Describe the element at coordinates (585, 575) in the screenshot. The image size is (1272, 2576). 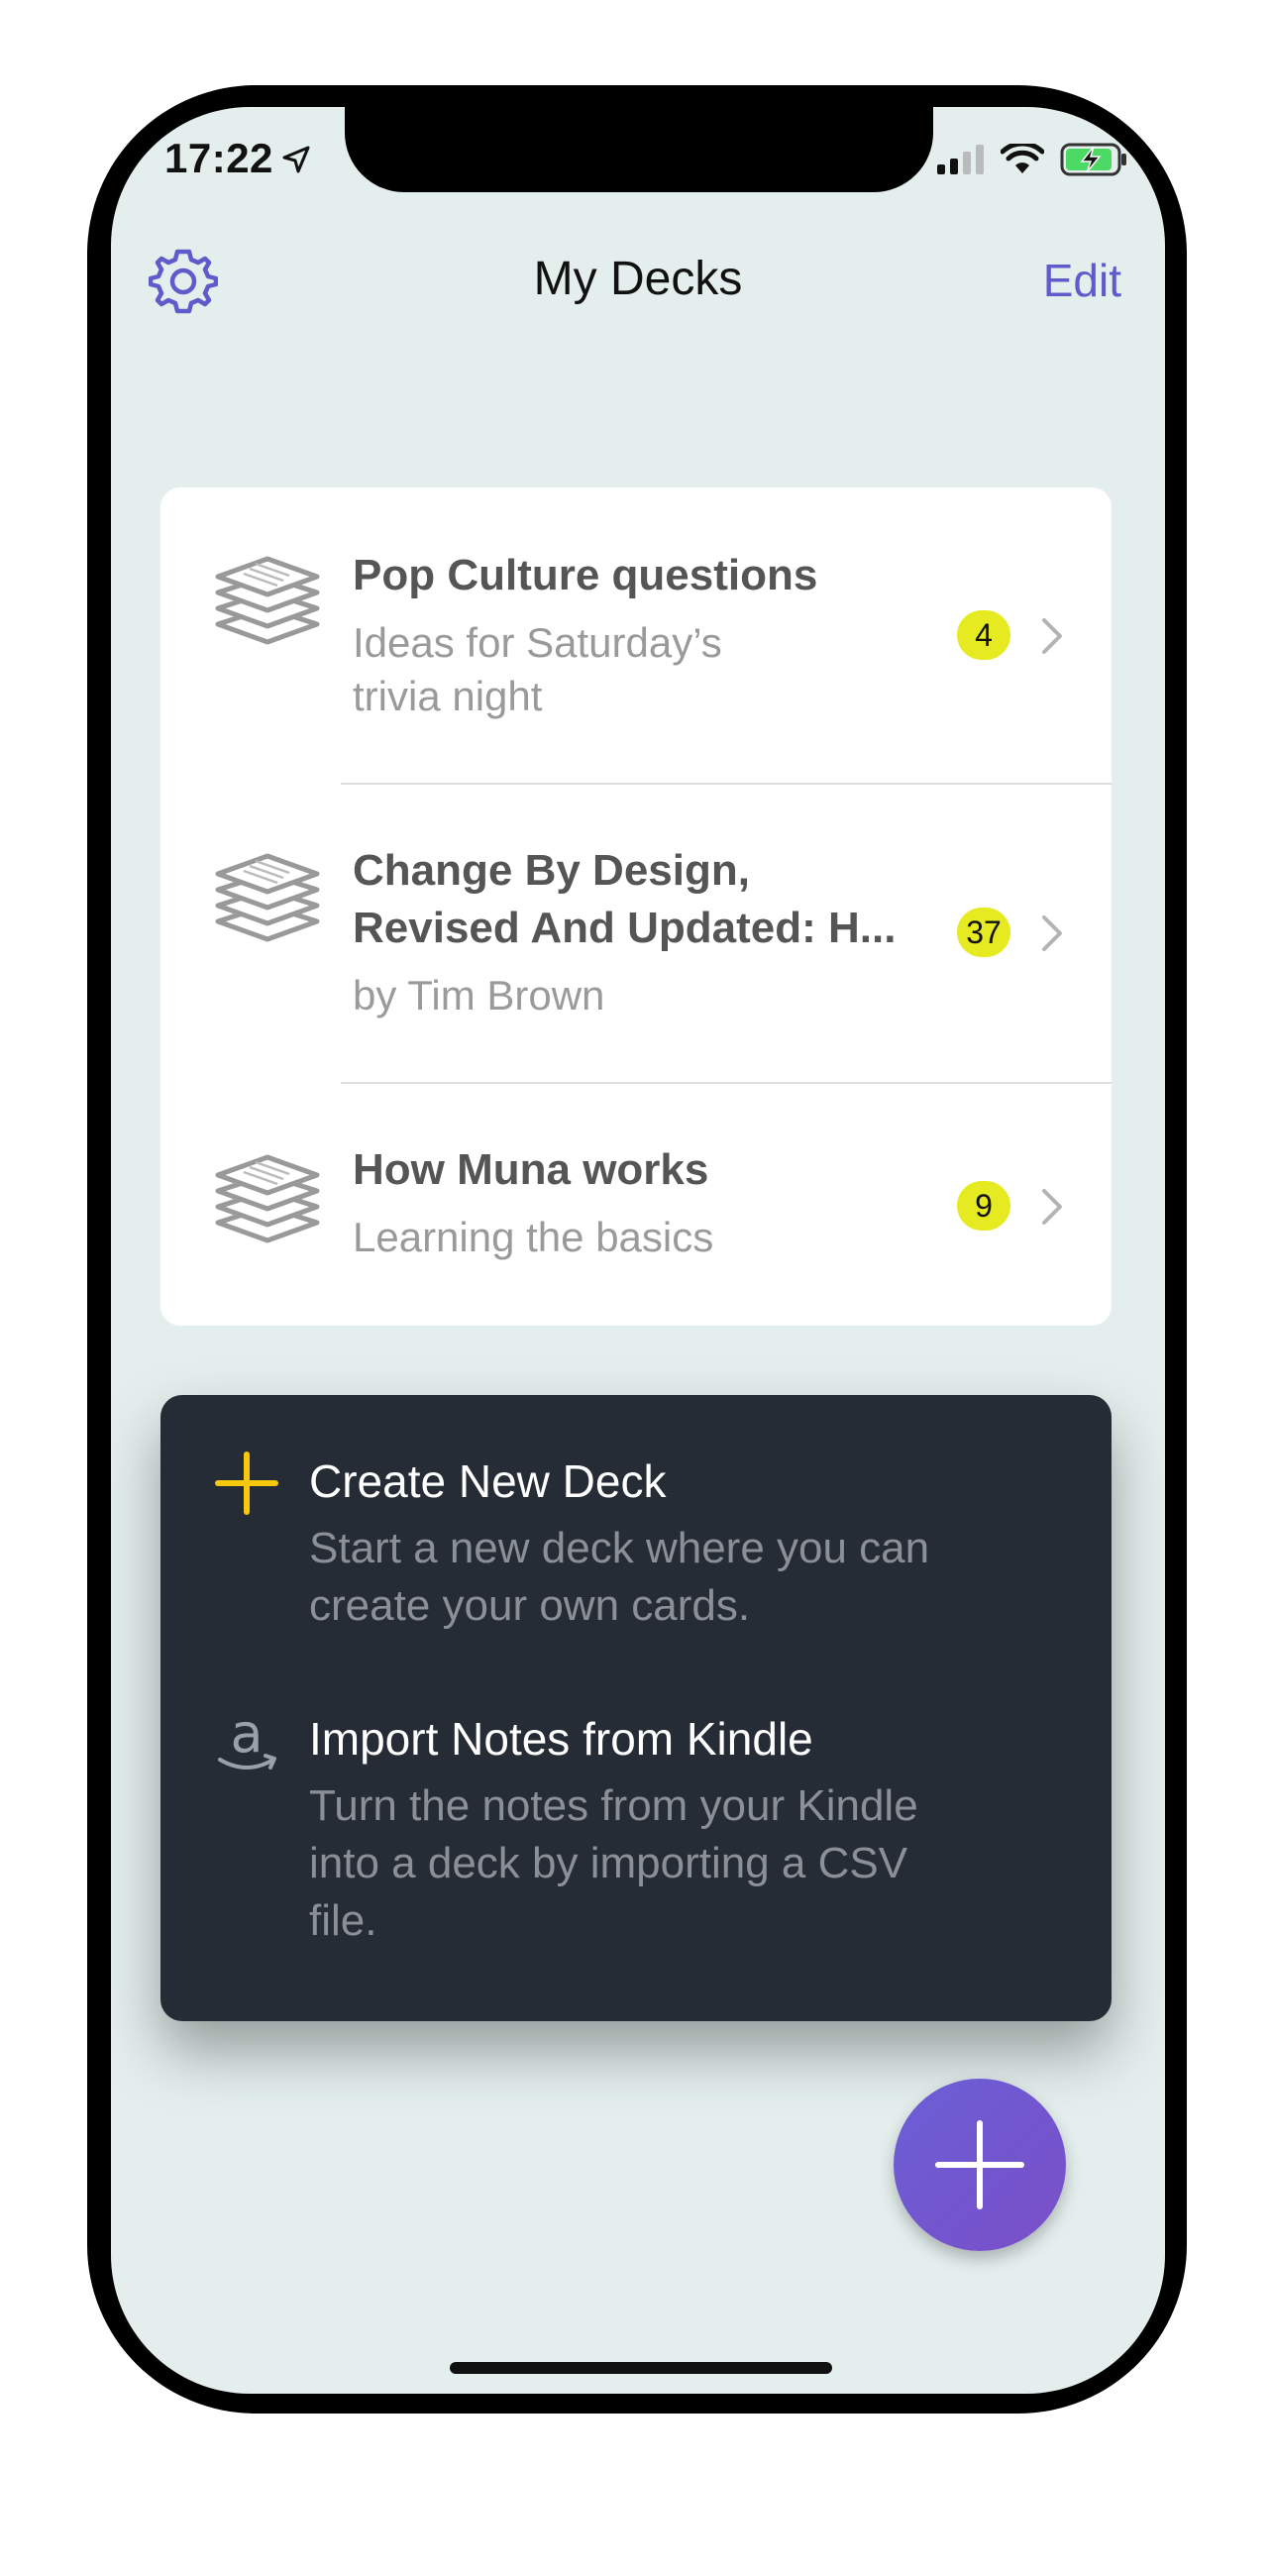
I see `deck-title: Pop Culture questions` at that location.